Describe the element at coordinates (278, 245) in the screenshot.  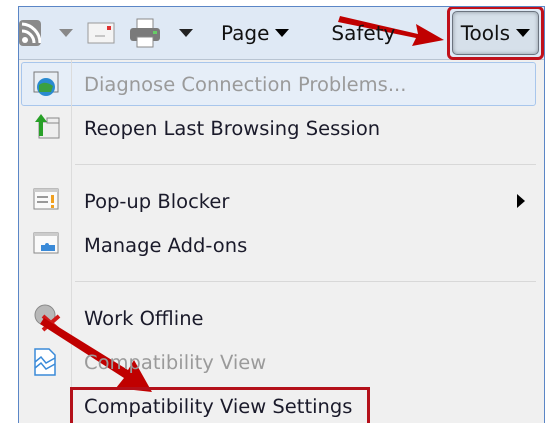
I see `menu-item: Manage Add-ons` at that location.